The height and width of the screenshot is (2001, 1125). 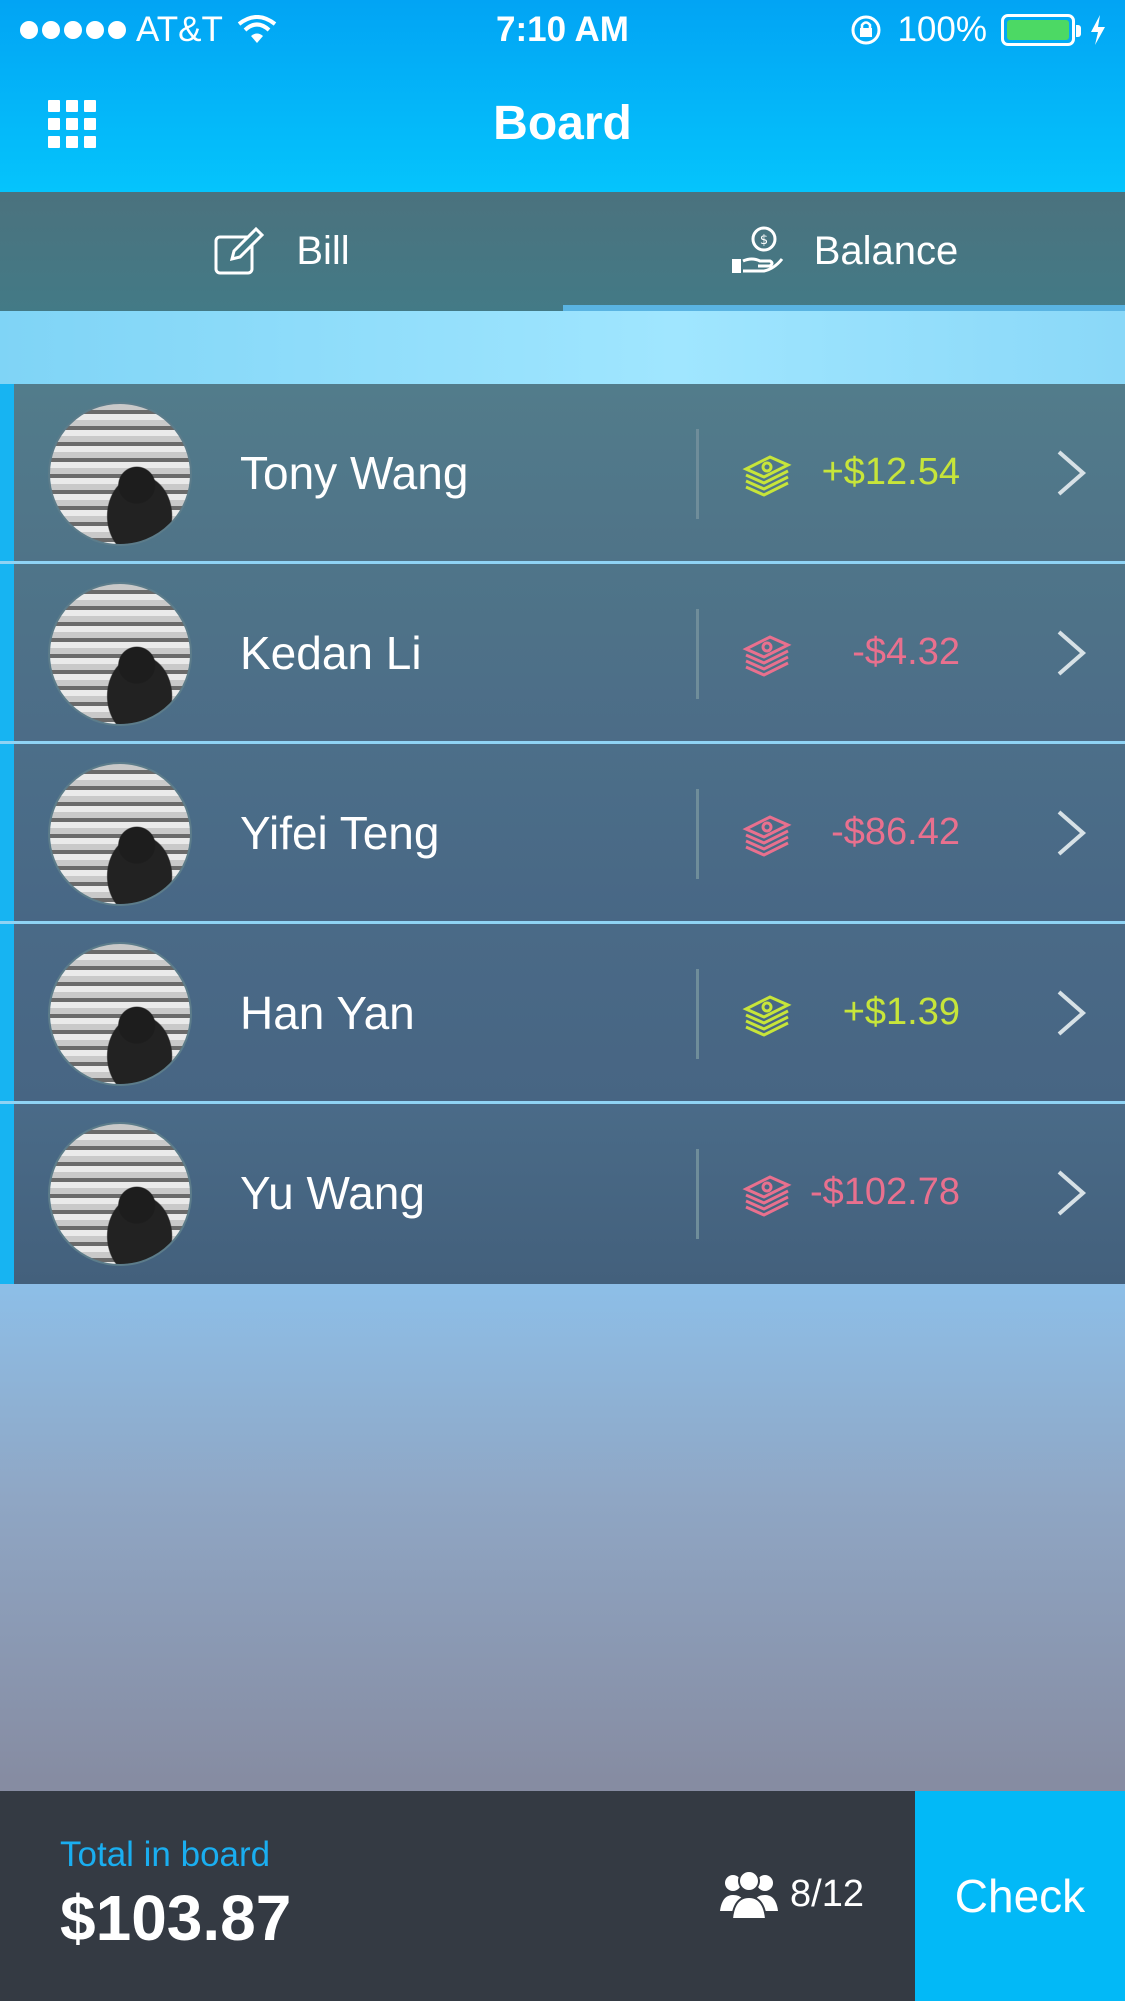 What do you see at coordinates (1098, 30) in the screenshot?
I see `charging-bolt-icon` at bounding box center [1098, 30].